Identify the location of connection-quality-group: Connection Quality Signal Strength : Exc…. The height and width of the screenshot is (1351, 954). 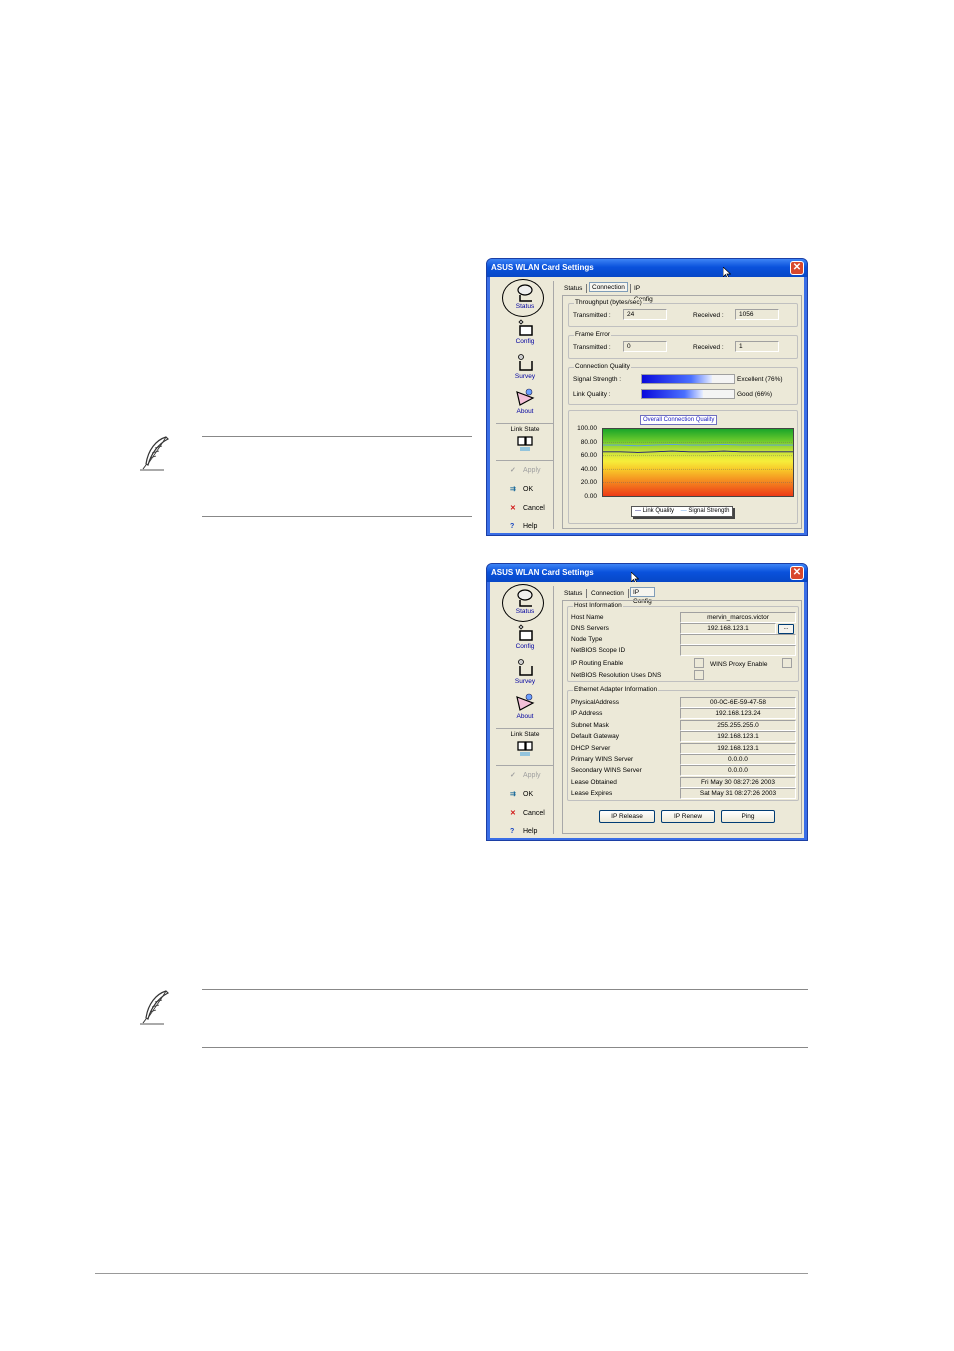
(683, 384).